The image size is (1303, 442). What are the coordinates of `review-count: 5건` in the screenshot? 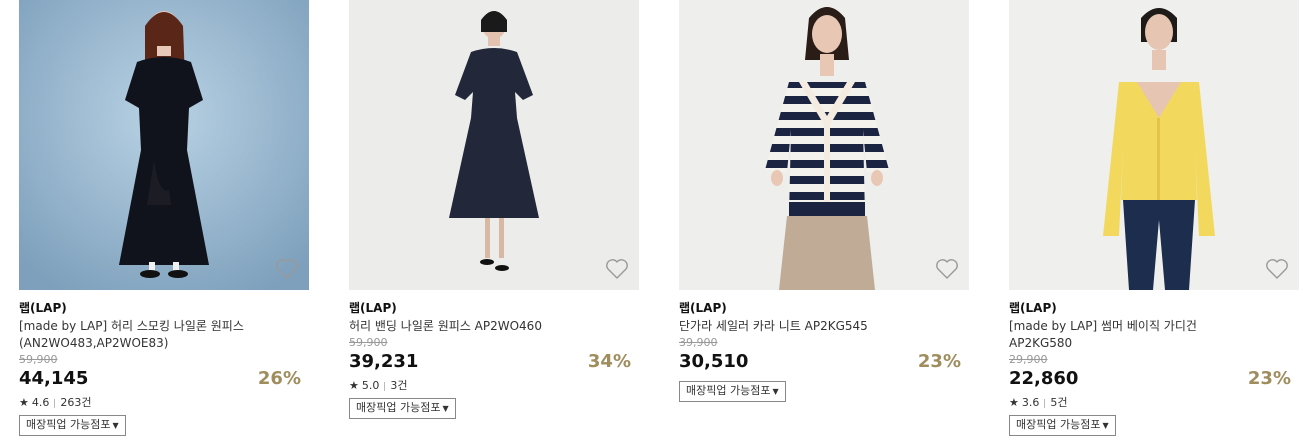 It's located at (1059, 402).